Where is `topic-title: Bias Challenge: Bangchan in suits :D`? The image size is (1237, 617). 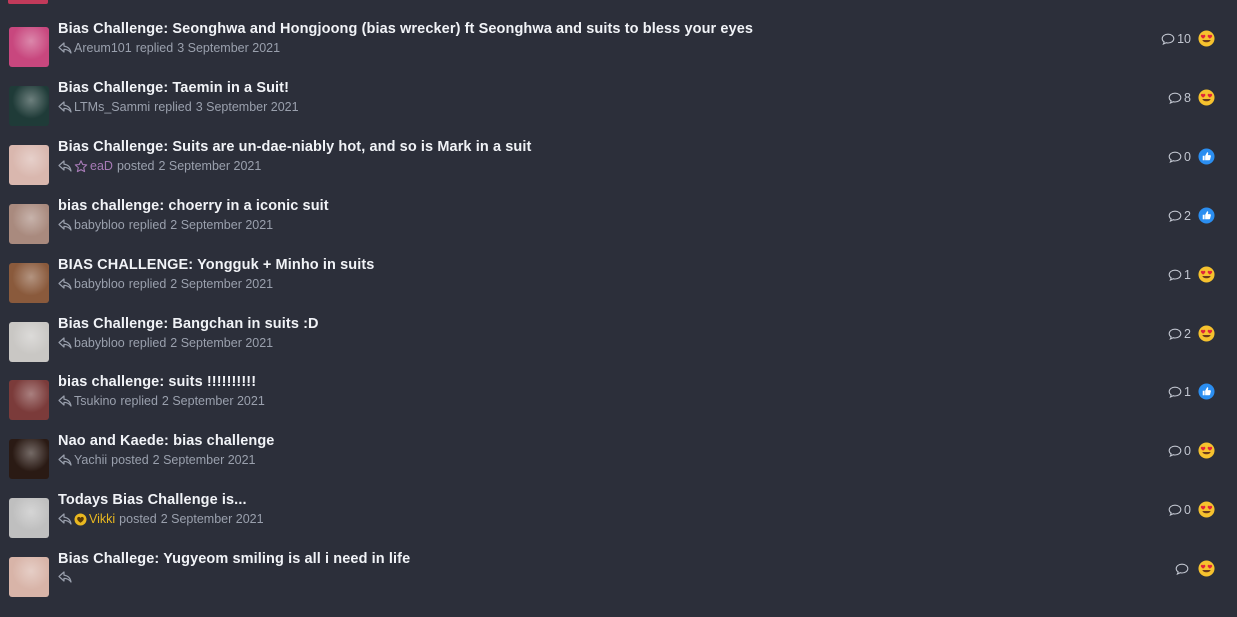
topic-title: Bias Challenge: Bangchan in suits :D is located at coordinates (188, 324).